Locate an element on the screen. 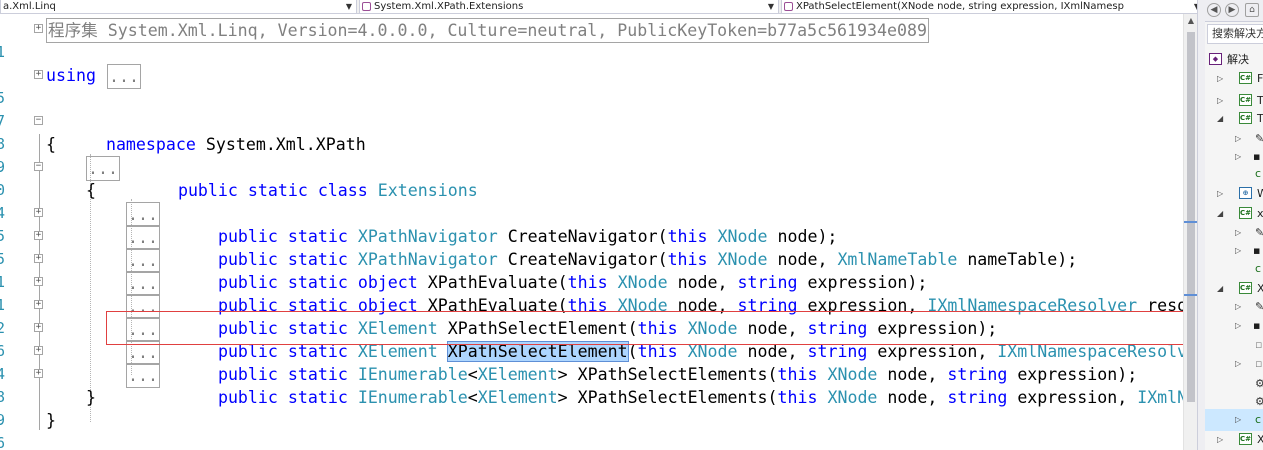 The width and height of the screenshot is (1263, 450). forward-icon: ▶ is located at coordinates (1232, 10).